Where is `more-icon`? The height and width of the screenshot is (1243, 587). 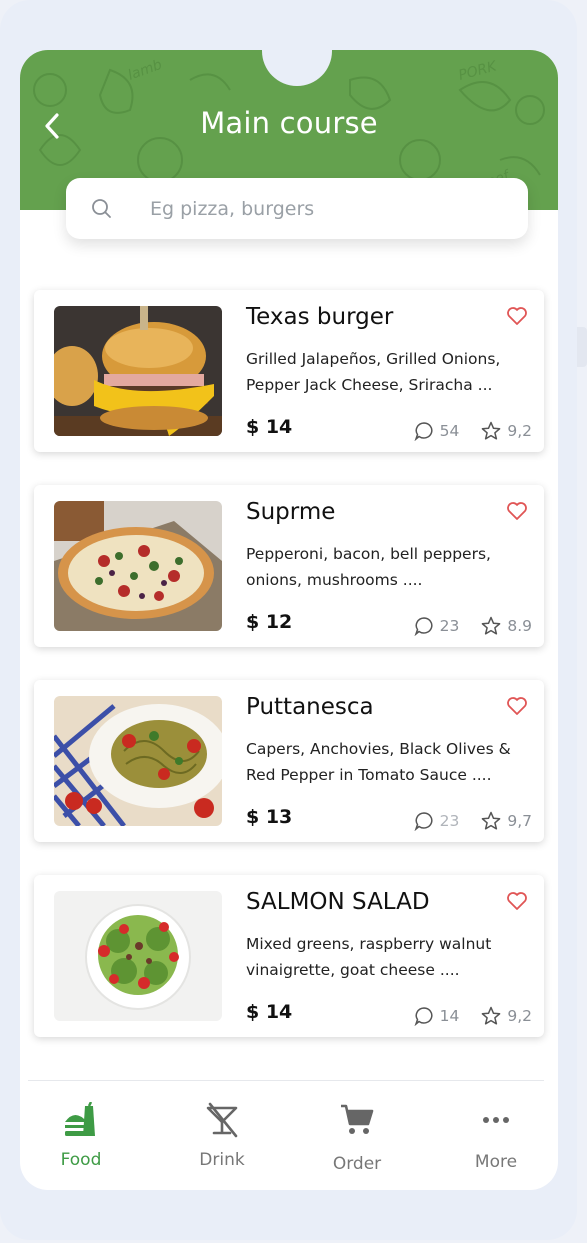 more-icon is located at coordinates (496, 1120).